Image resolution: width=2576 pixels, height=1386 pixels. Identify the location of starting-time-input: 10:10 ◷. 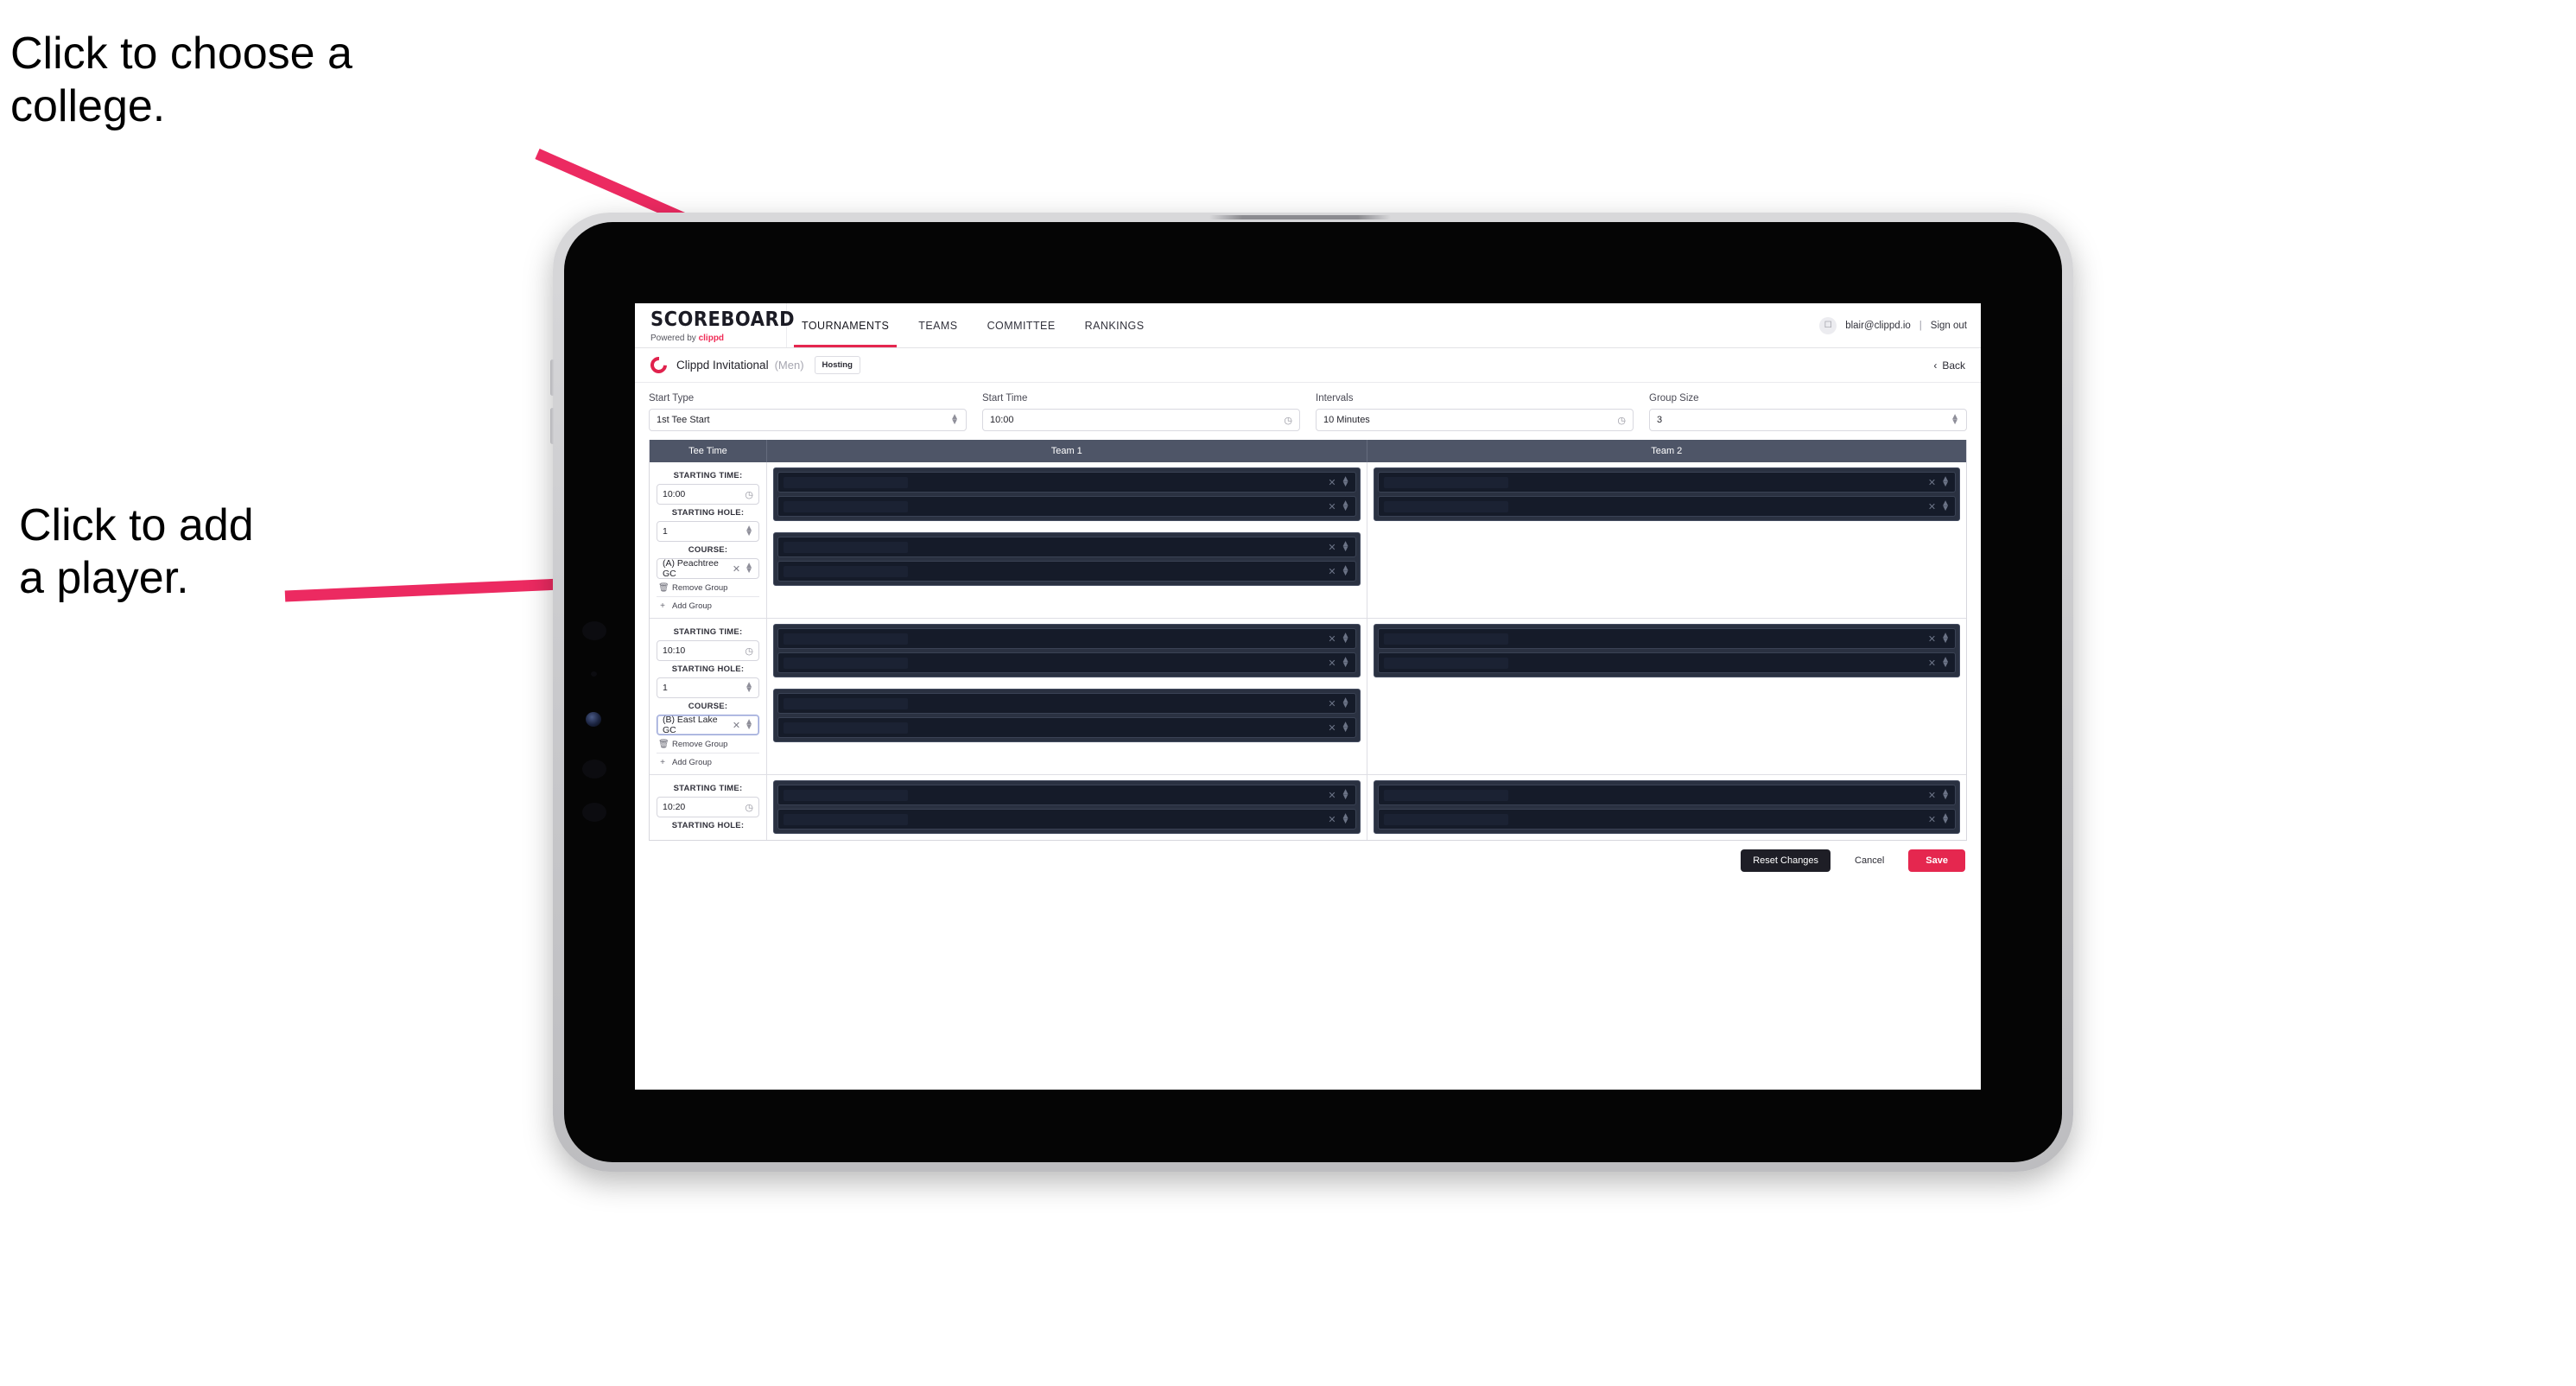
(708, 650).